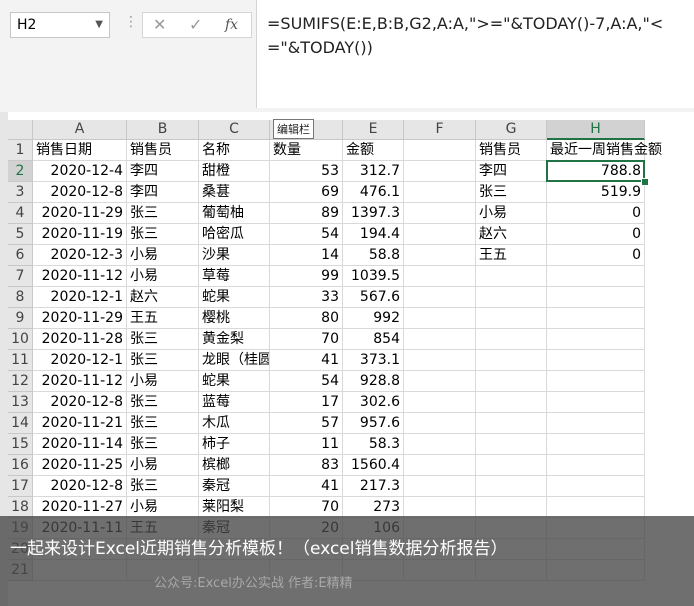 The width and height of the screenshot is (694, 606). What do you see at coordinates (306, 297) in the screenshot?
I see `cell-d8: 33` at bounding box center [306, 297].